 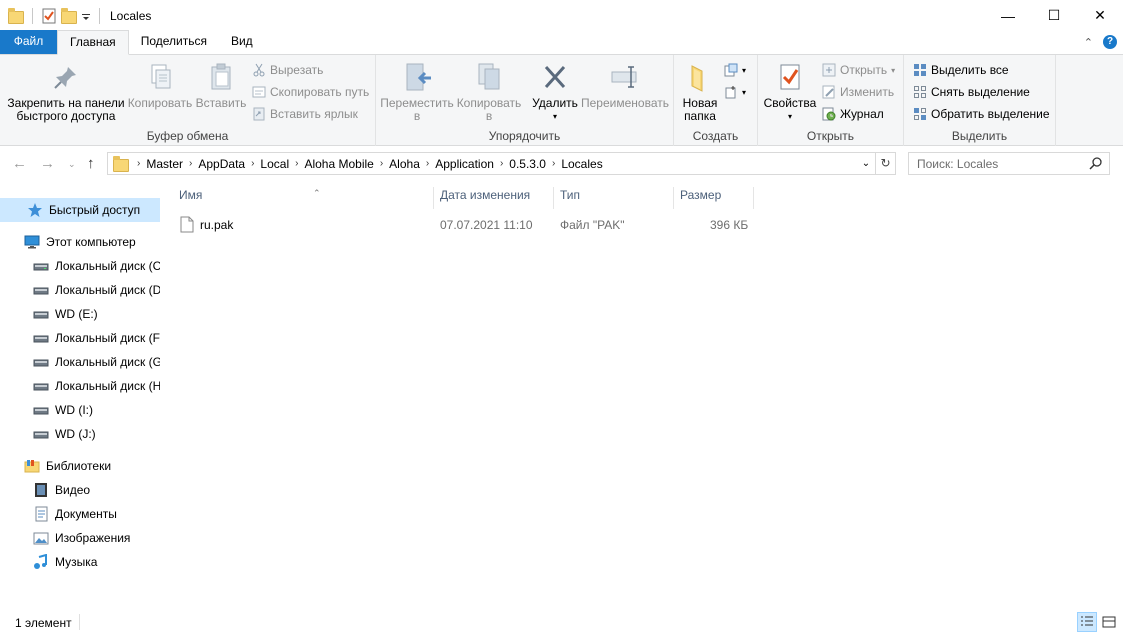 I want to click on properties-dropdown-icon: ▾, so click(x=790, y=116).